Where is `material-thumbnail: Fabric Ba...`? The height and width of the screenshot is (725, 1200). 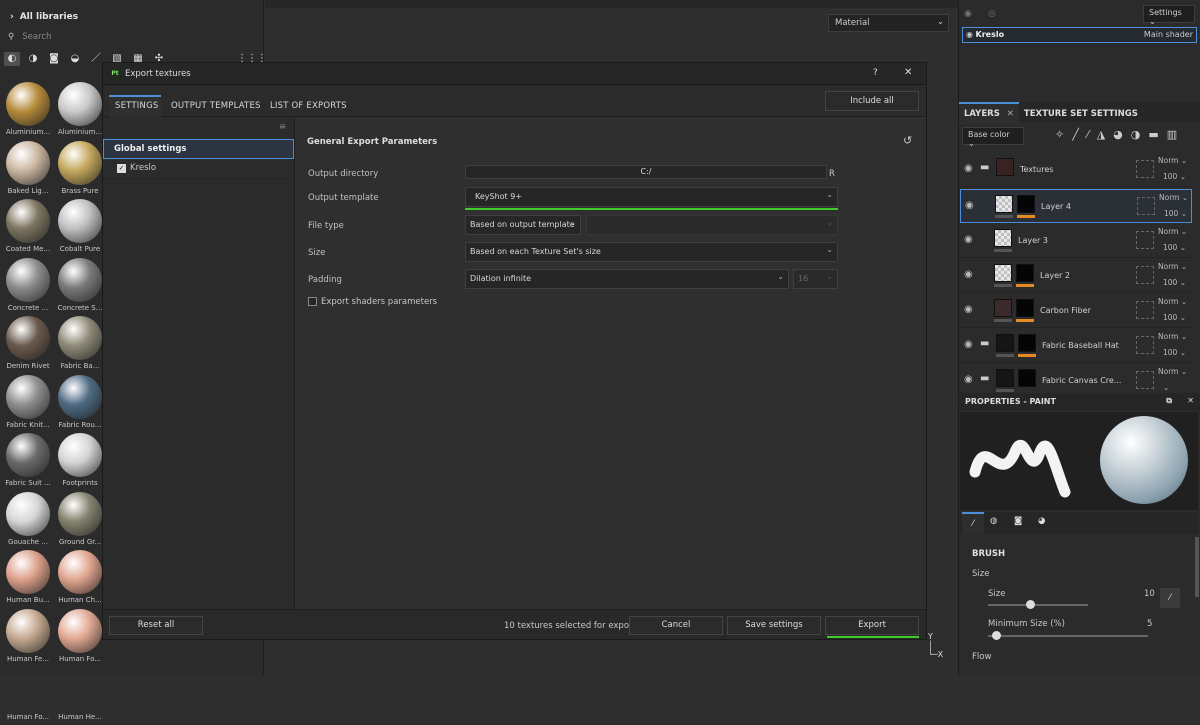
material-thumbnail: Fabric Ba... is located at coordinates (80, 345).